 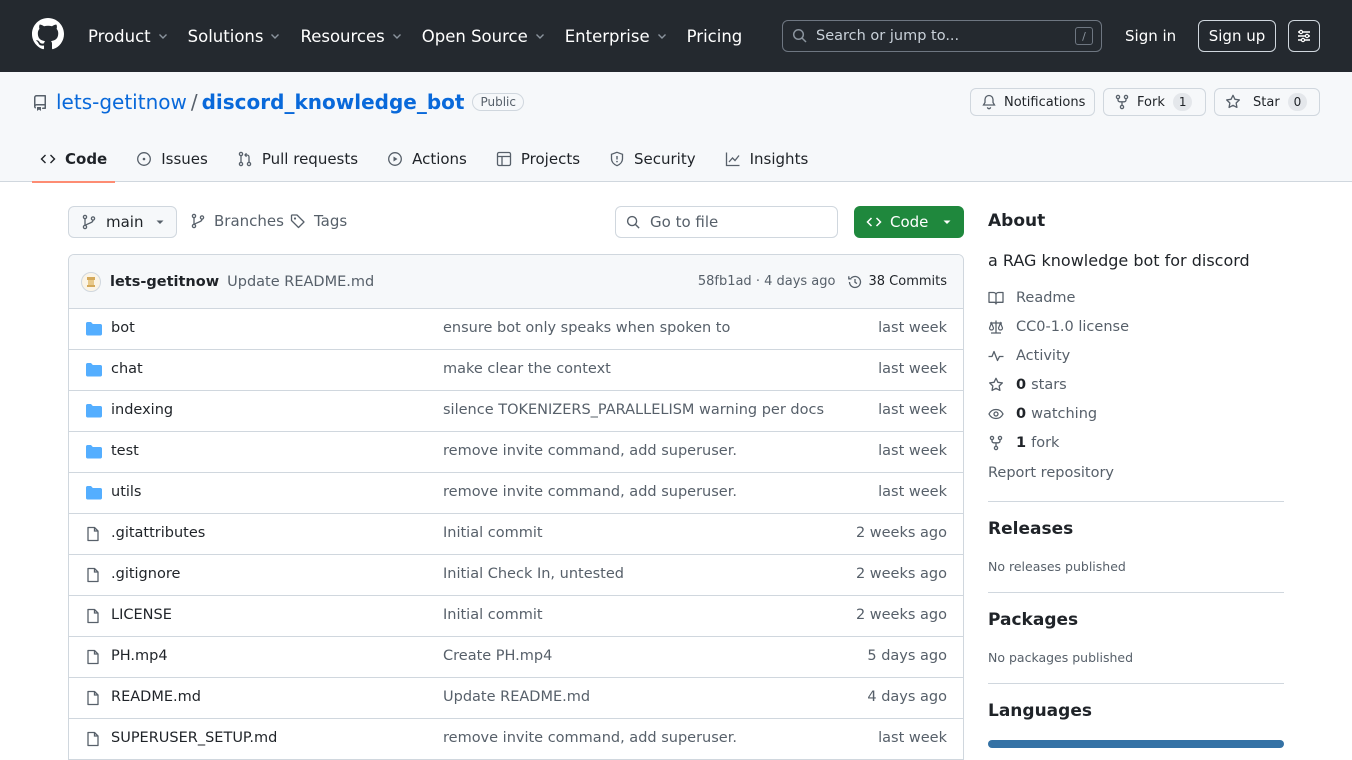 What do you see at coordinates (91, 281) in the screenshot?
I see `avatar` at bounding box center [91, 281].